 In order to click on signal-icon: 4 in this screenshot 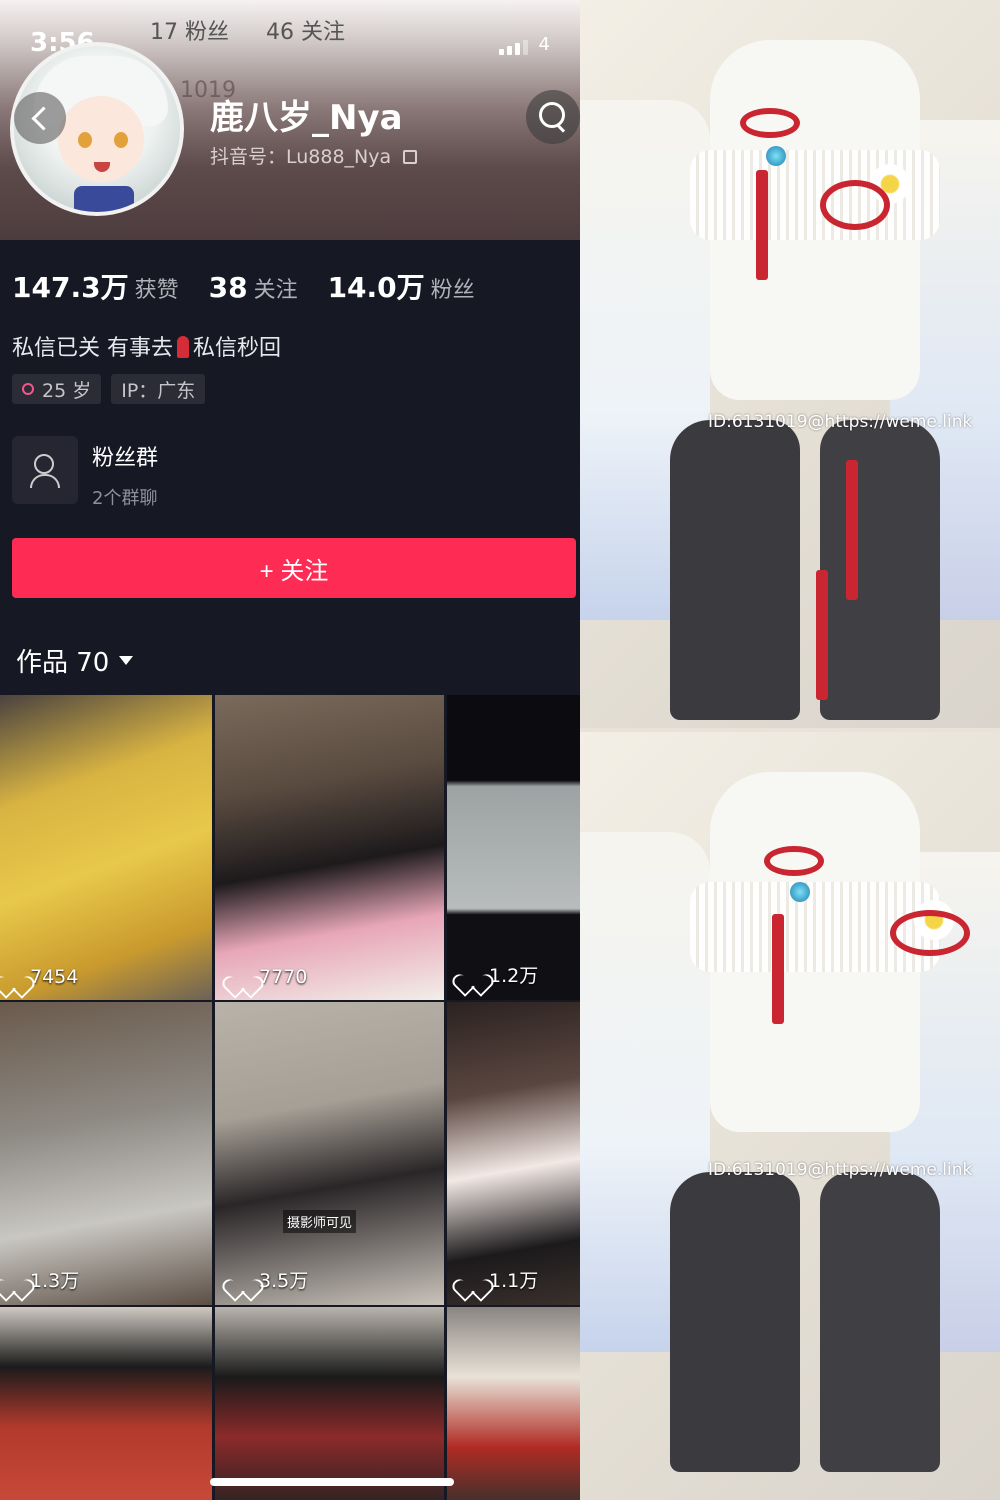, I will do `click(524, 44)`.